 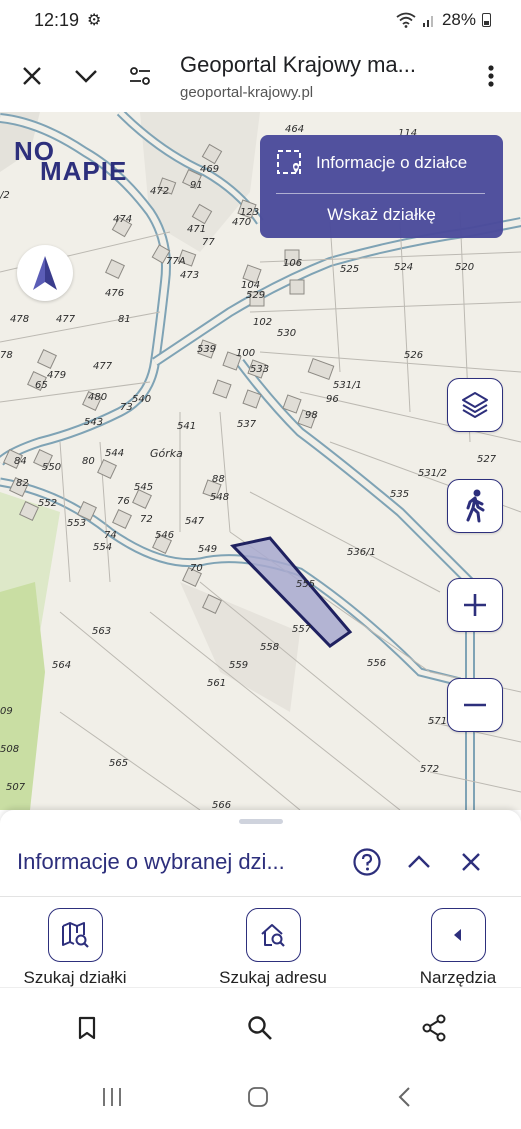 What do you see at coordinates (222, 805) in the screenshot?
I see `parcel-label: 566` at bounding box center [222, 805].